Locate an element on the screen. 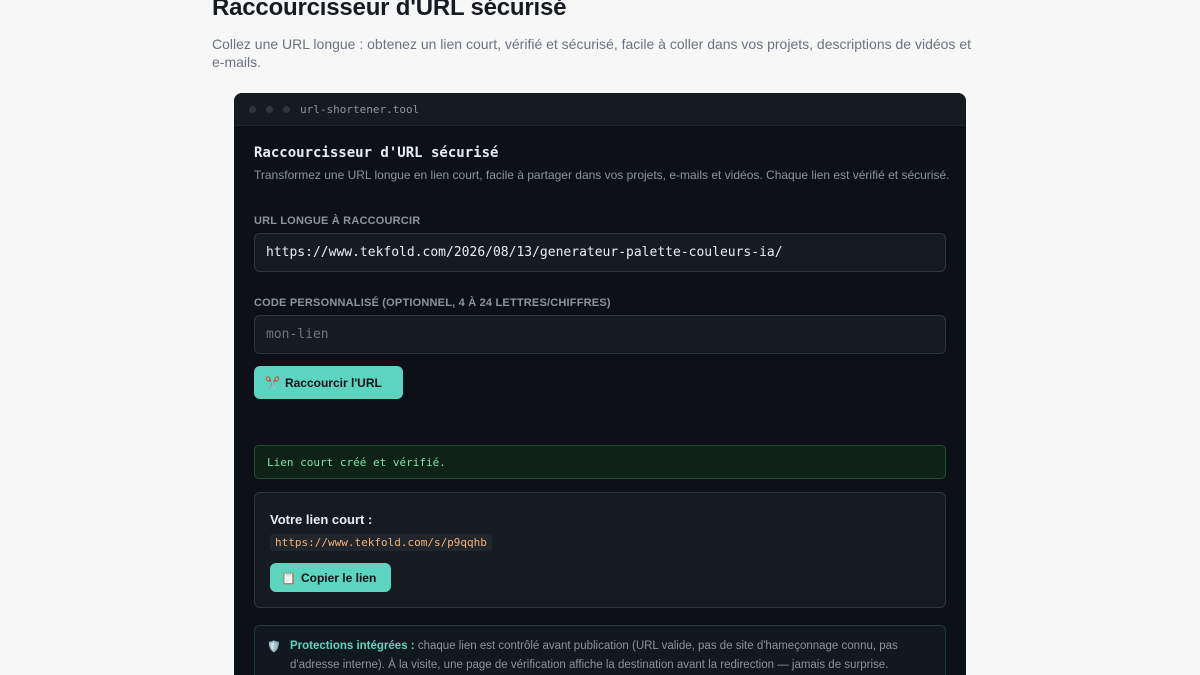 The image size is (1200, 675). info-heading: Protections intégrées : is located at coordinates (352, 646).